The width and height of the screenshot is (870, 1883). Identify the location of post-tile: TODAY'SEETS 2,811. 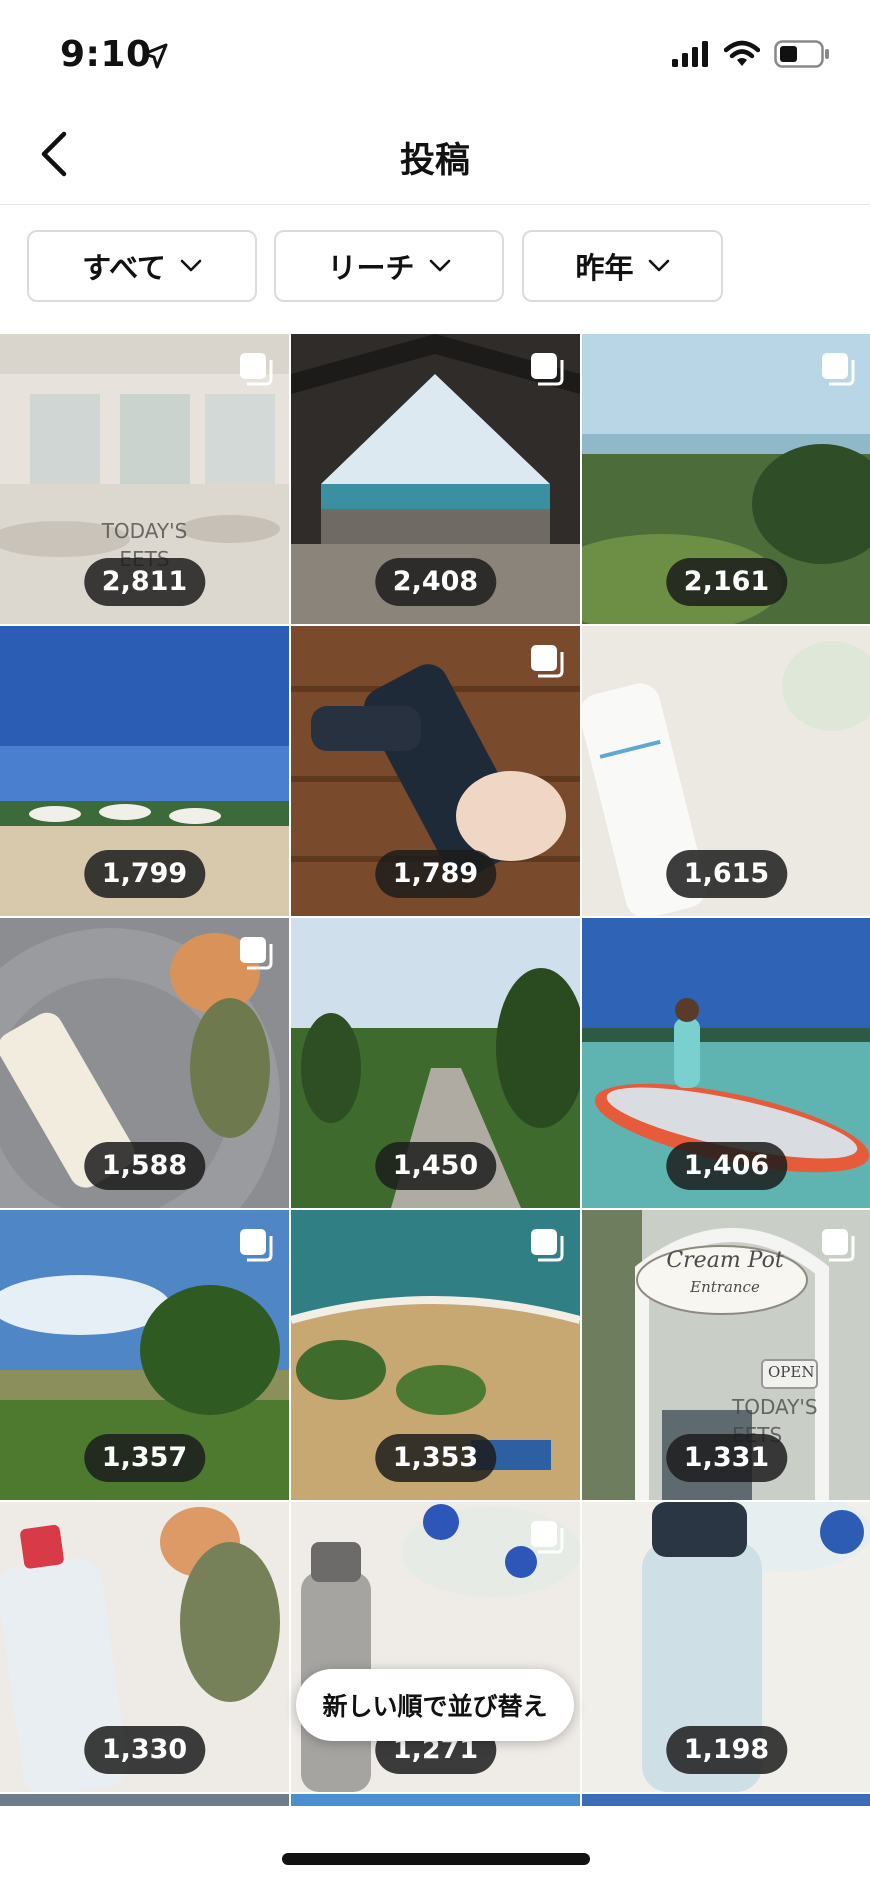
(144, 479).